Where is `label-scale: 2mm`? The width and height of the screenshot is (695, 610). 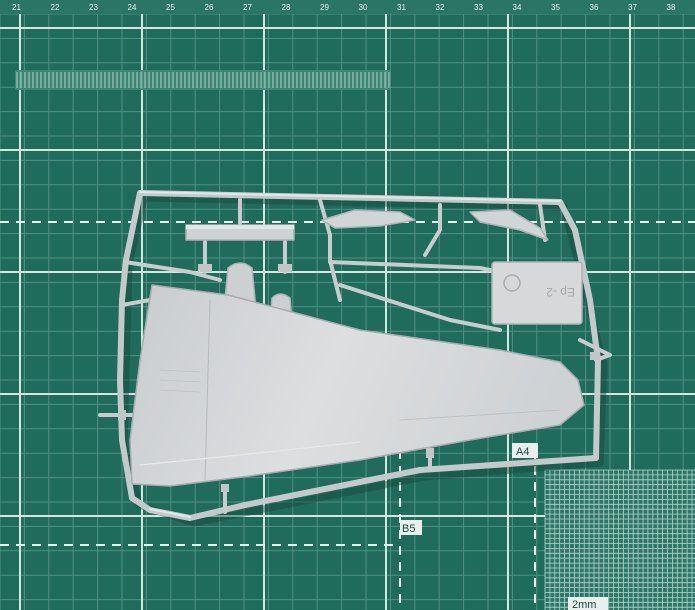
label-scale: 2mm is located at coordinates (584, 604).